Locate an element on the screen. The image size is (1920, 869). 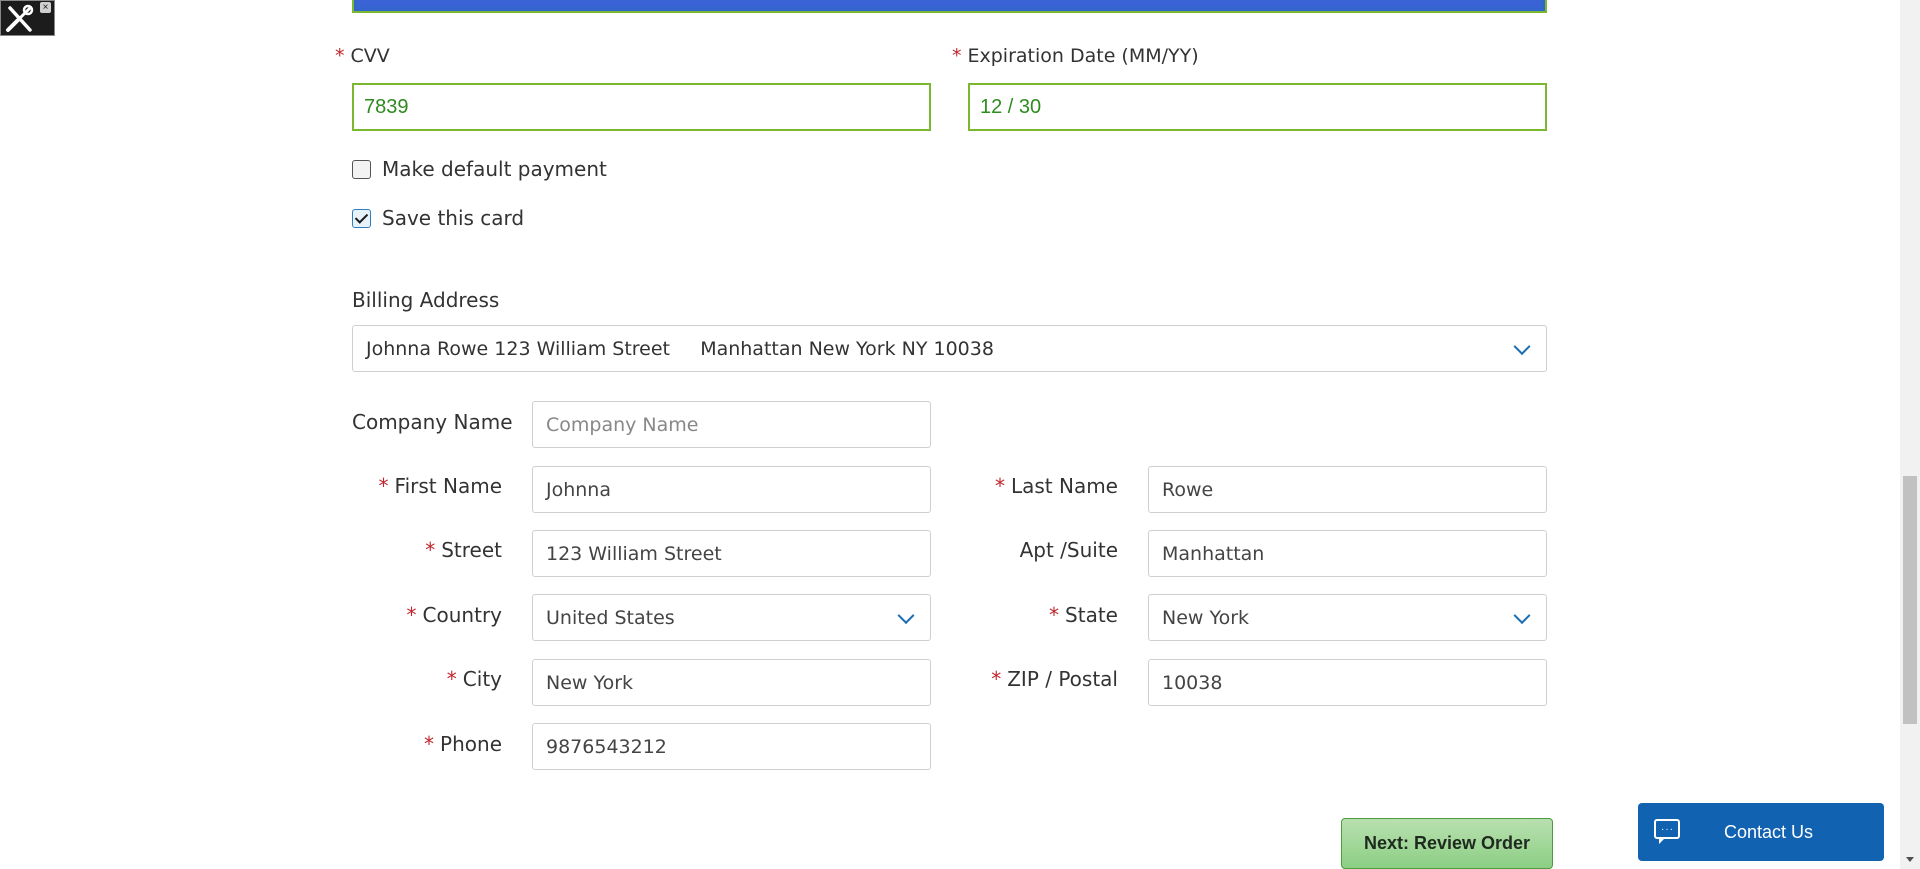
contact-us-button: ··· Contact Us is located at coordinates (1761, 832).